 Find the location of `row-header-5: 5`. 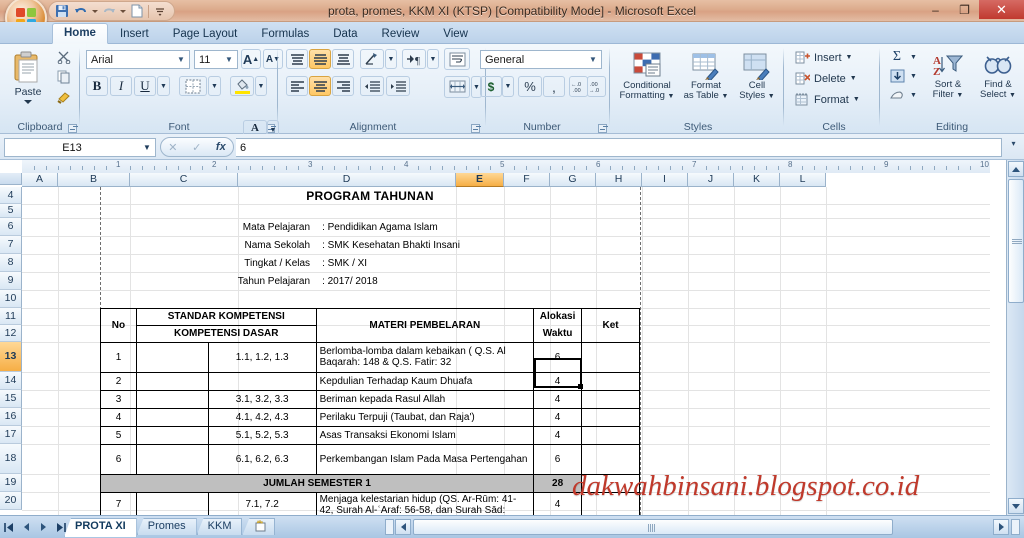

row-header-5: 5 is located at coordinates (11, 211).